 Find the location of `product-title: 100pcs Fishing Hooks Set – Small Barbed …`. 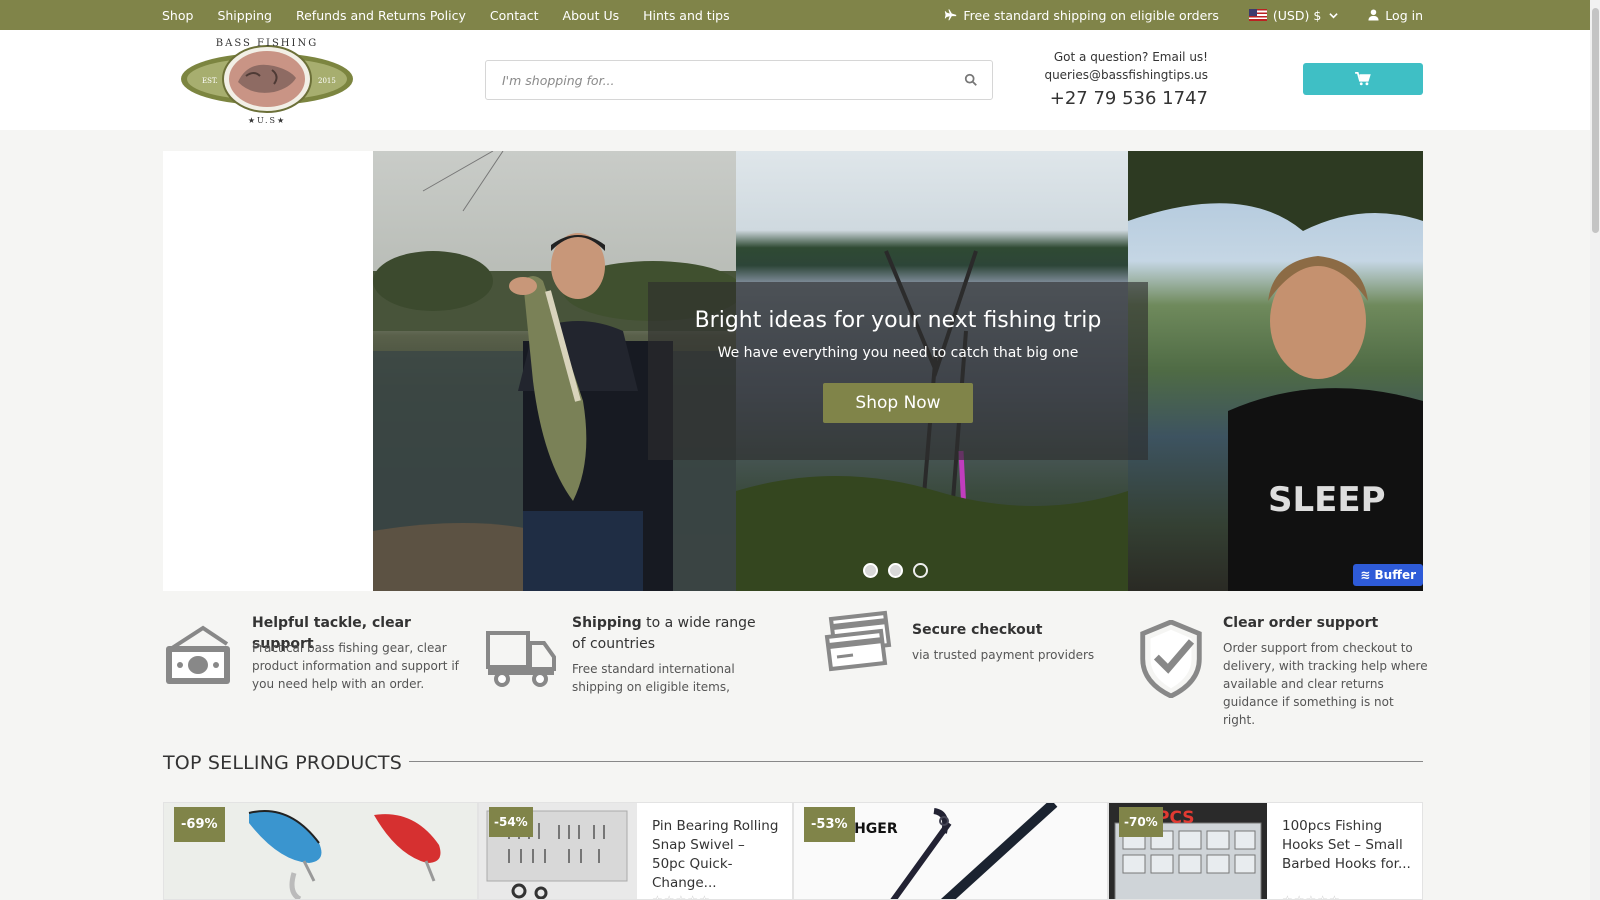

product-title: 100pcs Fishing Hooks Set – Small Barbed … is located at coordinates (1347, 845).